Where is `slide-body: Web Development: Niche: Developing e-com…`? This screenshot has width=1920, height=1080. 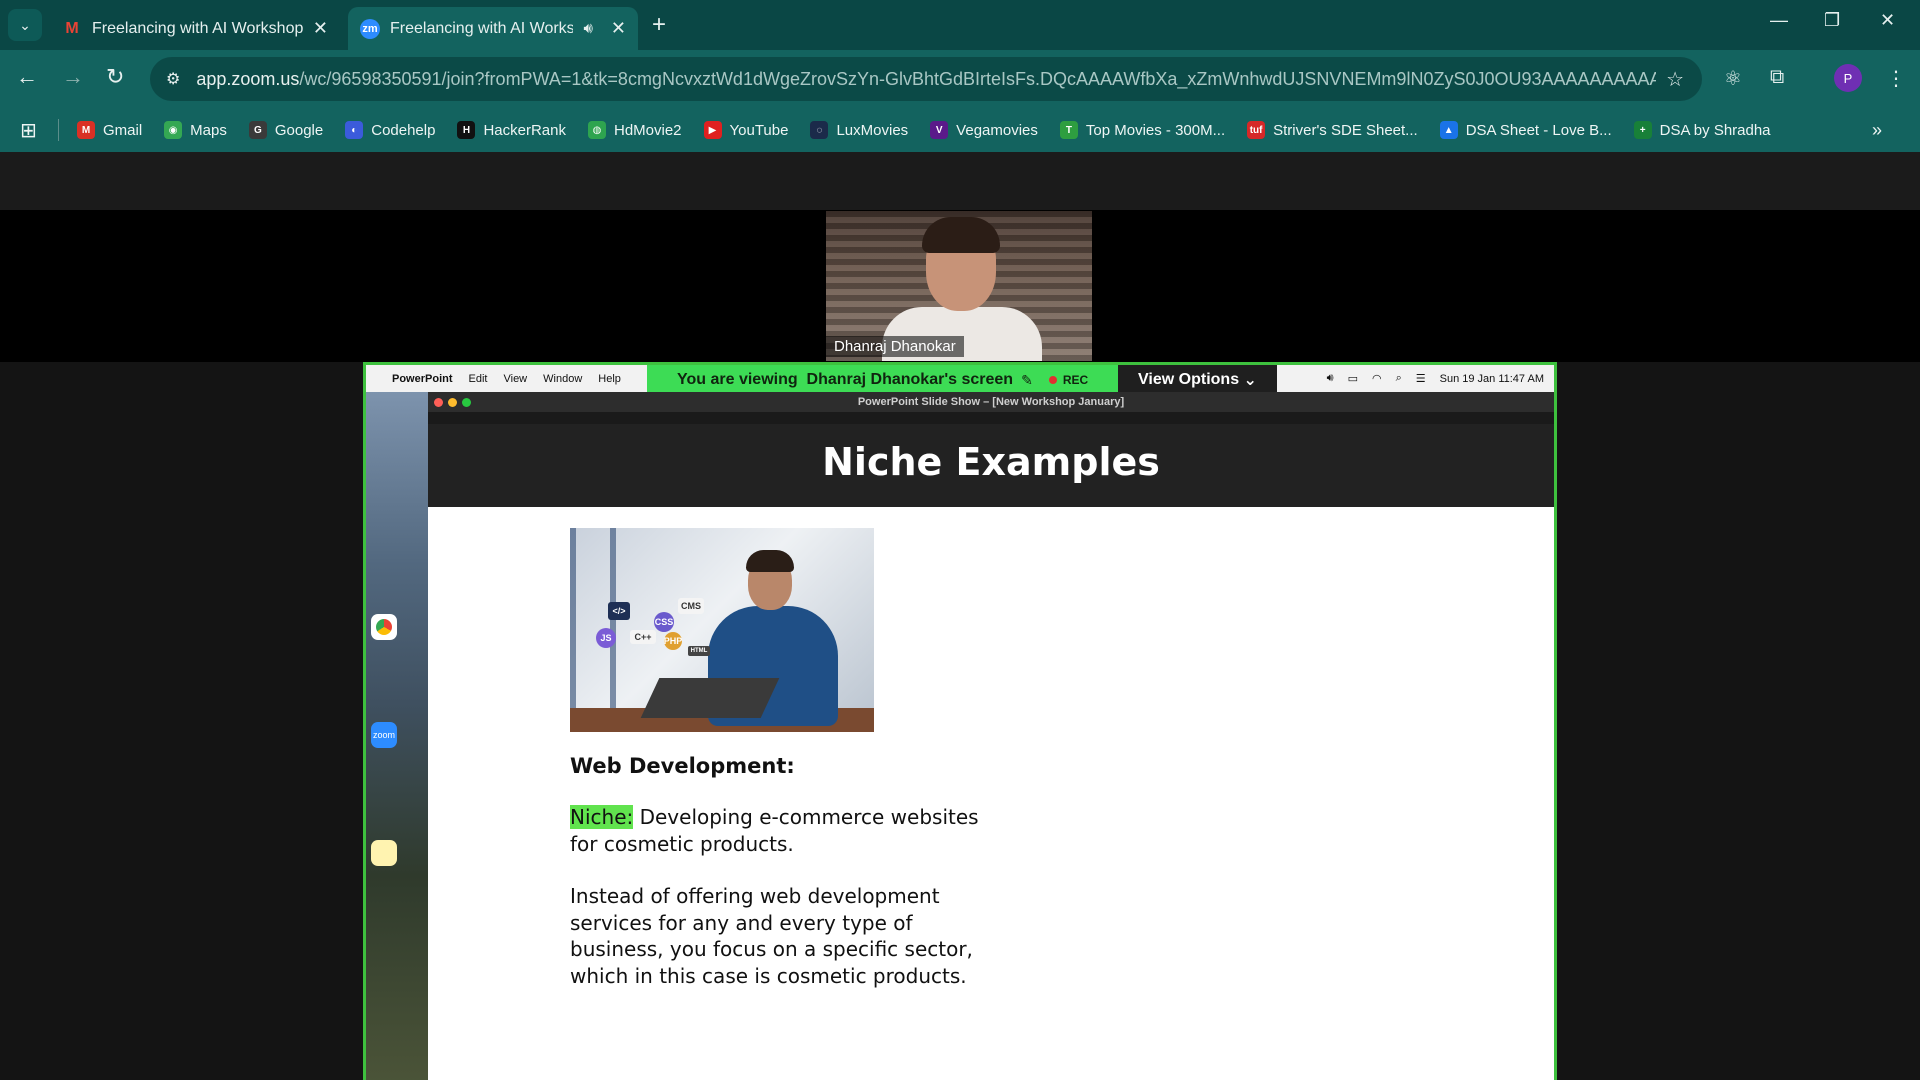 slide-body: Web Development: Niche: Developing e-com… is located at coordinates (780, 884).